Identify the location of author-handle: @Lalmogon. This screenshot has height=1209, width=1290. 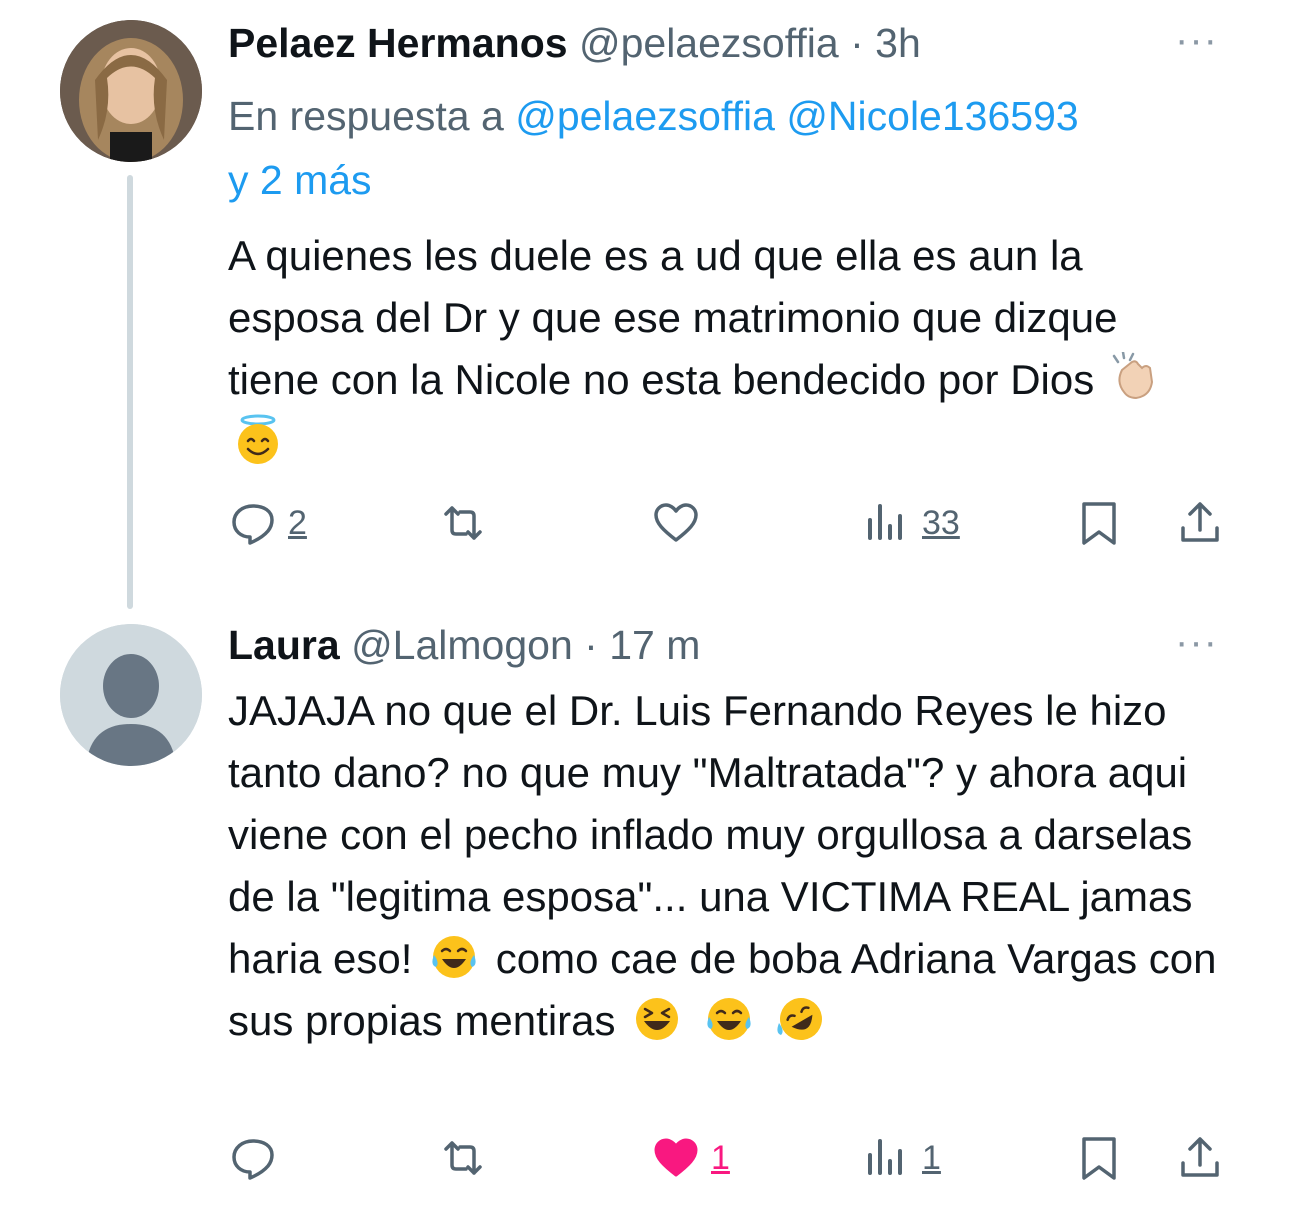
(462, 645).